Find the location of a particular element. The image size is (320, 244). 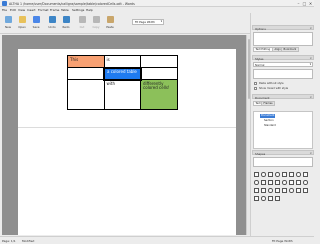

menu-settings: Settings is located at coordinates (78, 10).